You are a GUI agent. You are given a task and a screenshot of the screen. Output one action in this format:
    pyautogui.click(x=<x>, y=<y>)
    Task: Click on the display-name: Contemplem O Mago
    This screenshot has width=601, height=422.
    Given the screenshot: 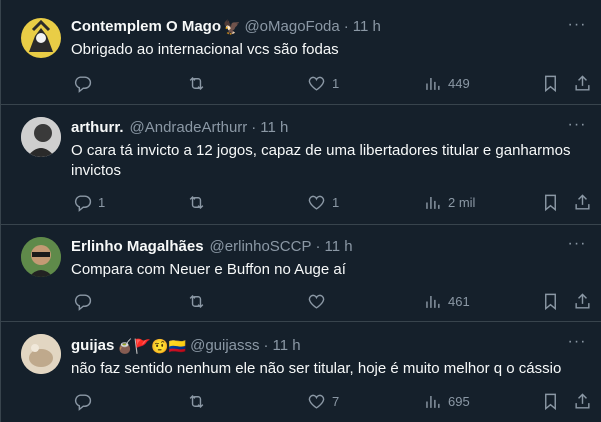 What is the action you would take?
    pyautogui.click(x=146, y=27)
    